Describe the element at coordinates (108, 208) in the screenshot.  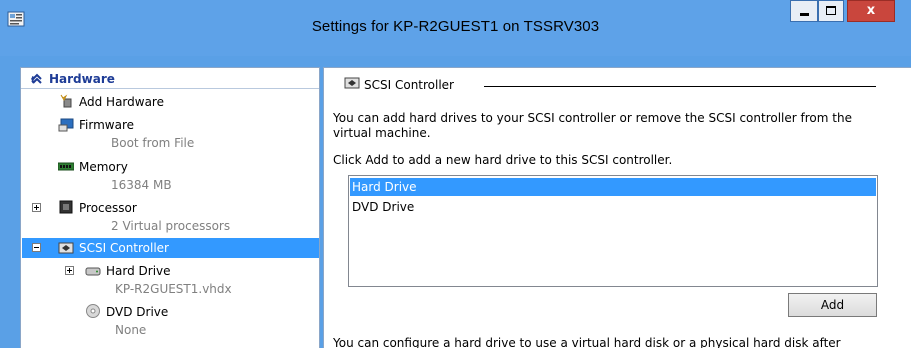
I see `tree-item-processor: Processor` at that location.